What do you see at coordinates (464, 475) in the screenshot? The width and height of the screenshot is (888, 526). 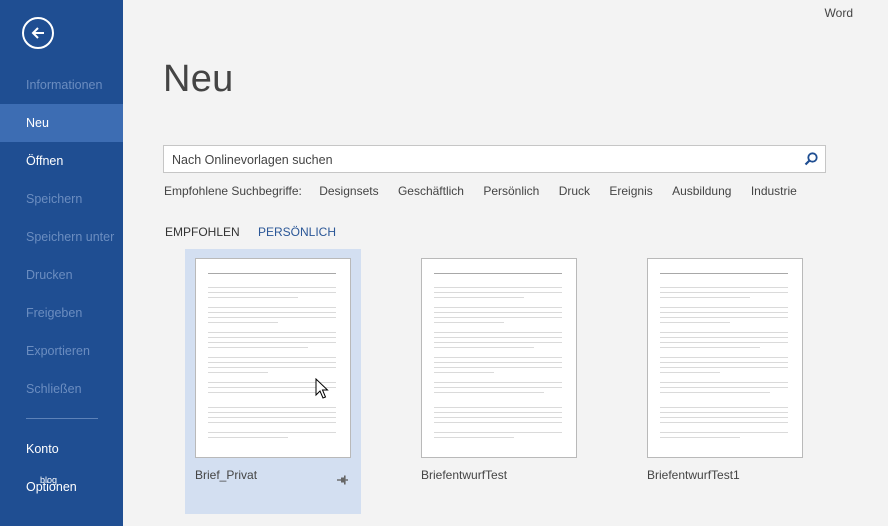 I see `template-name: BriefentwurfTest` at bounding box center [464, 475].